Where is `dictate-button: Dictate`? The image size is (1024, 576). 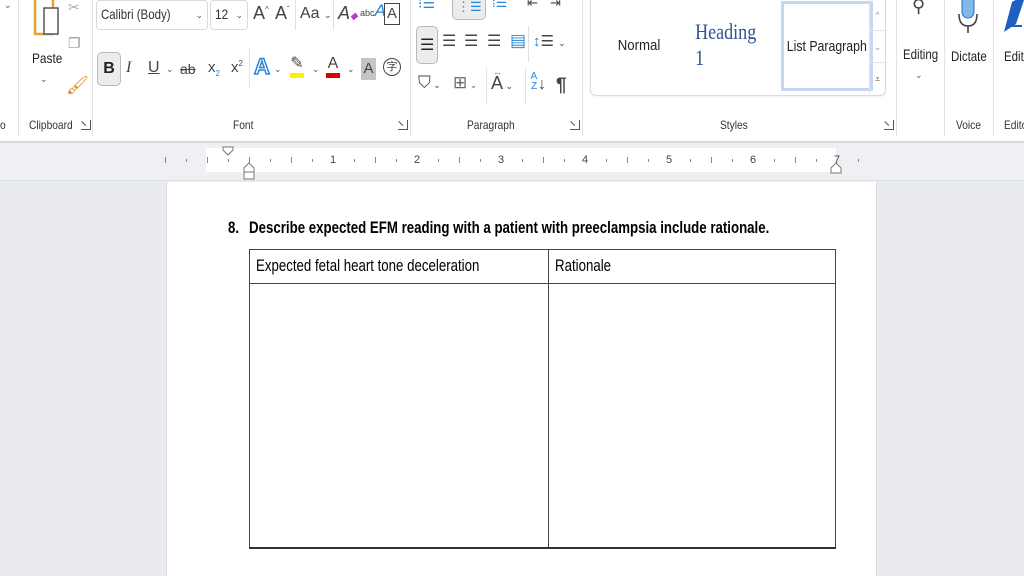 dictate-button: Dictate is located at coordinates (968, 45).